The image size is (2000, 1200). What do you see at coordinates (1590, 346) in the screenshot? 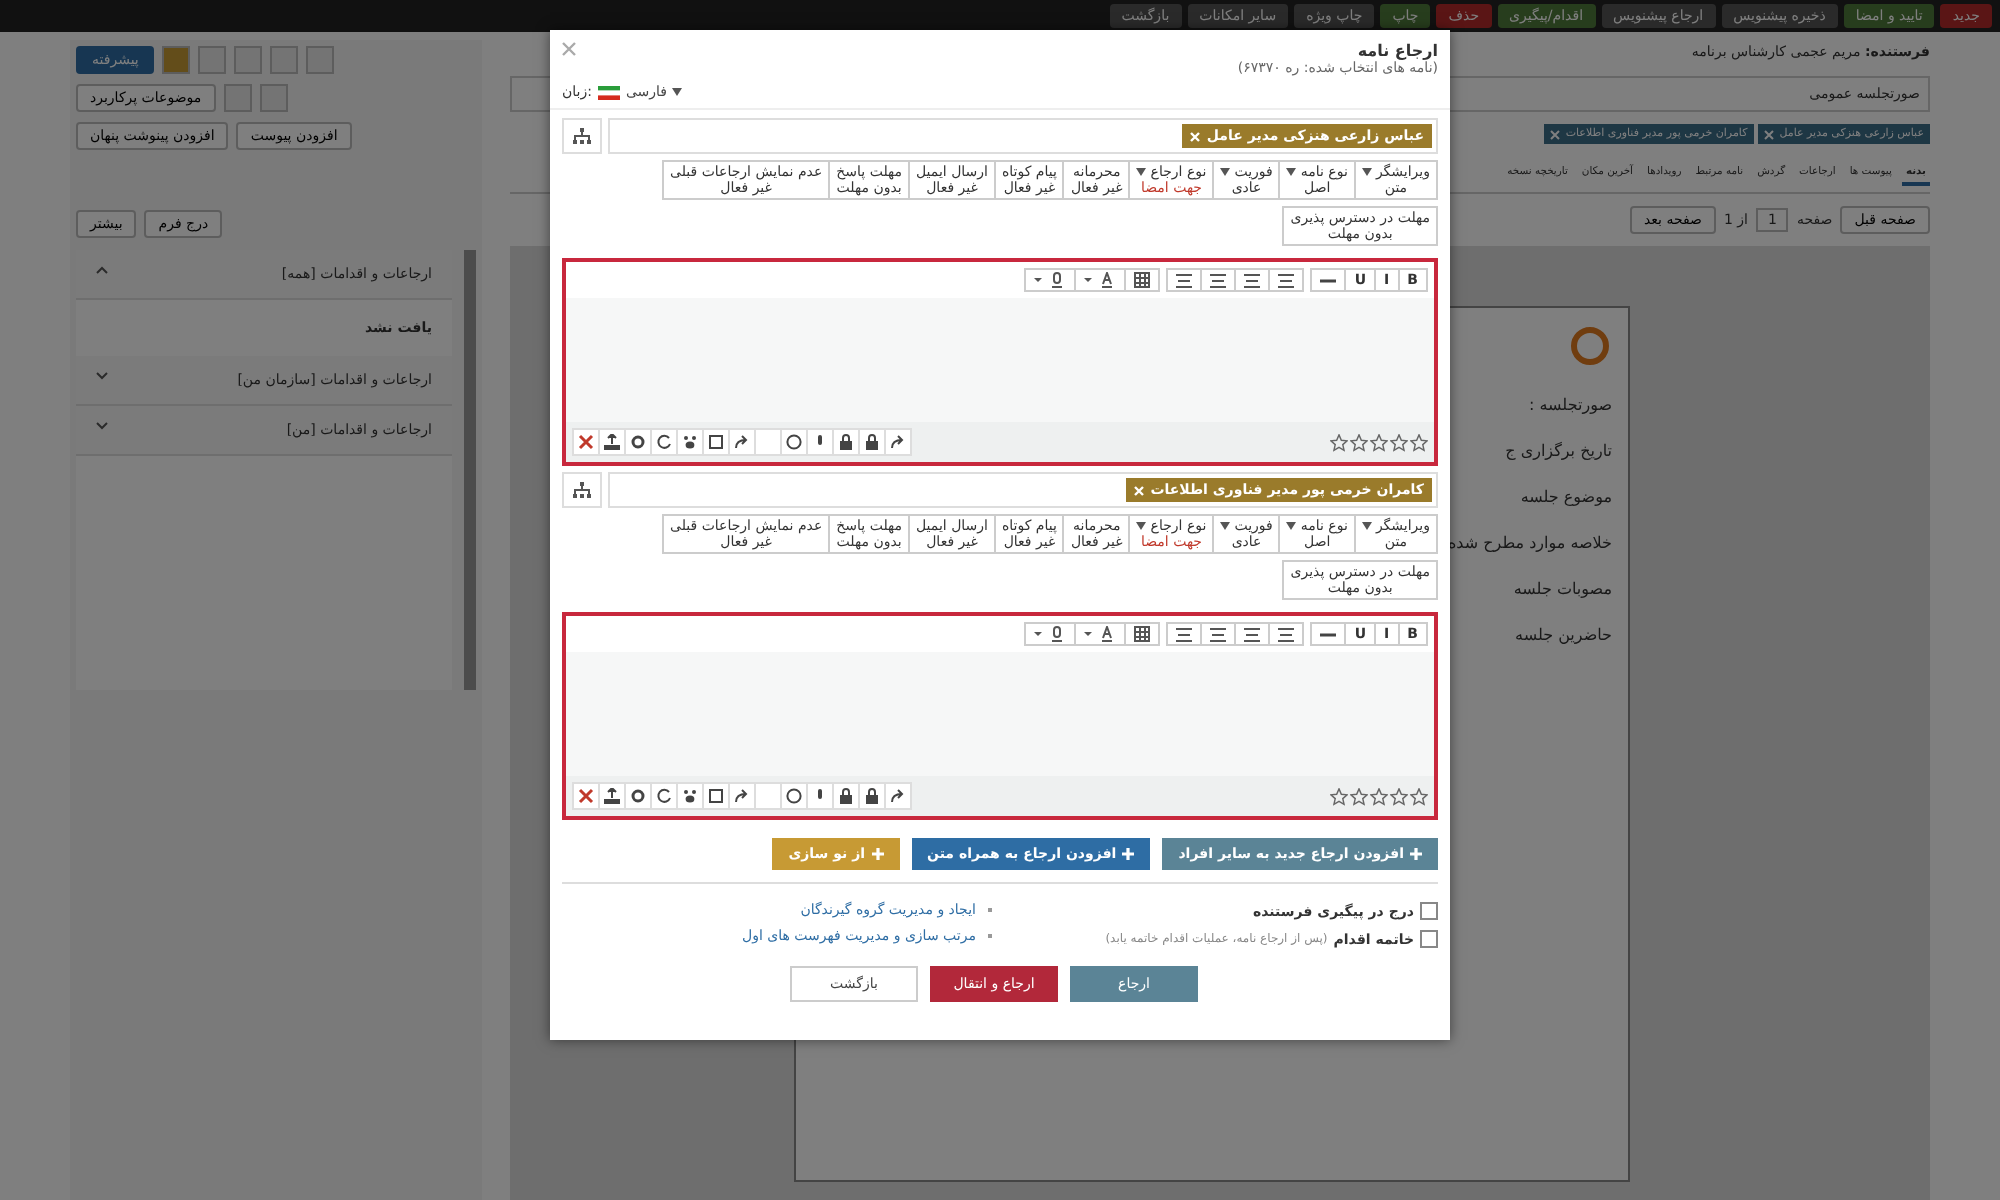
I see `logo-icon` at bounding box center [1590, 346].